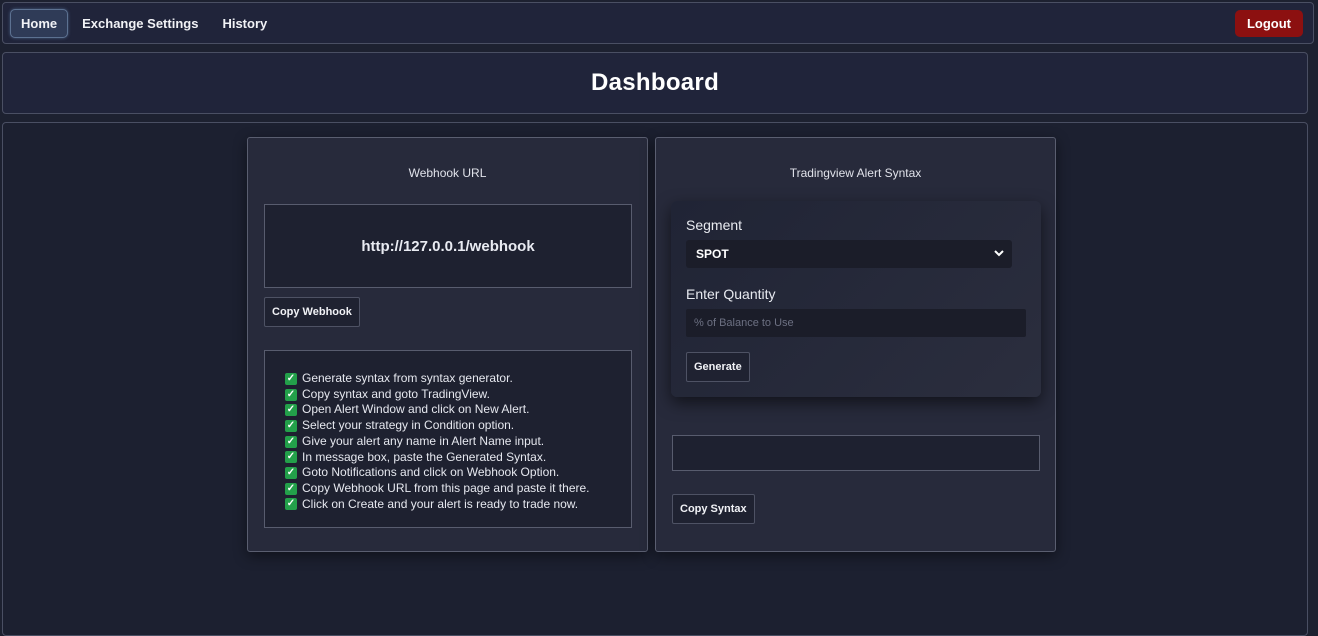 The height and width of the screenshot is (636, 1318). Describe the element at coordinates (856, 453) in the screenshot. I see `syntax-output-field` at that location.